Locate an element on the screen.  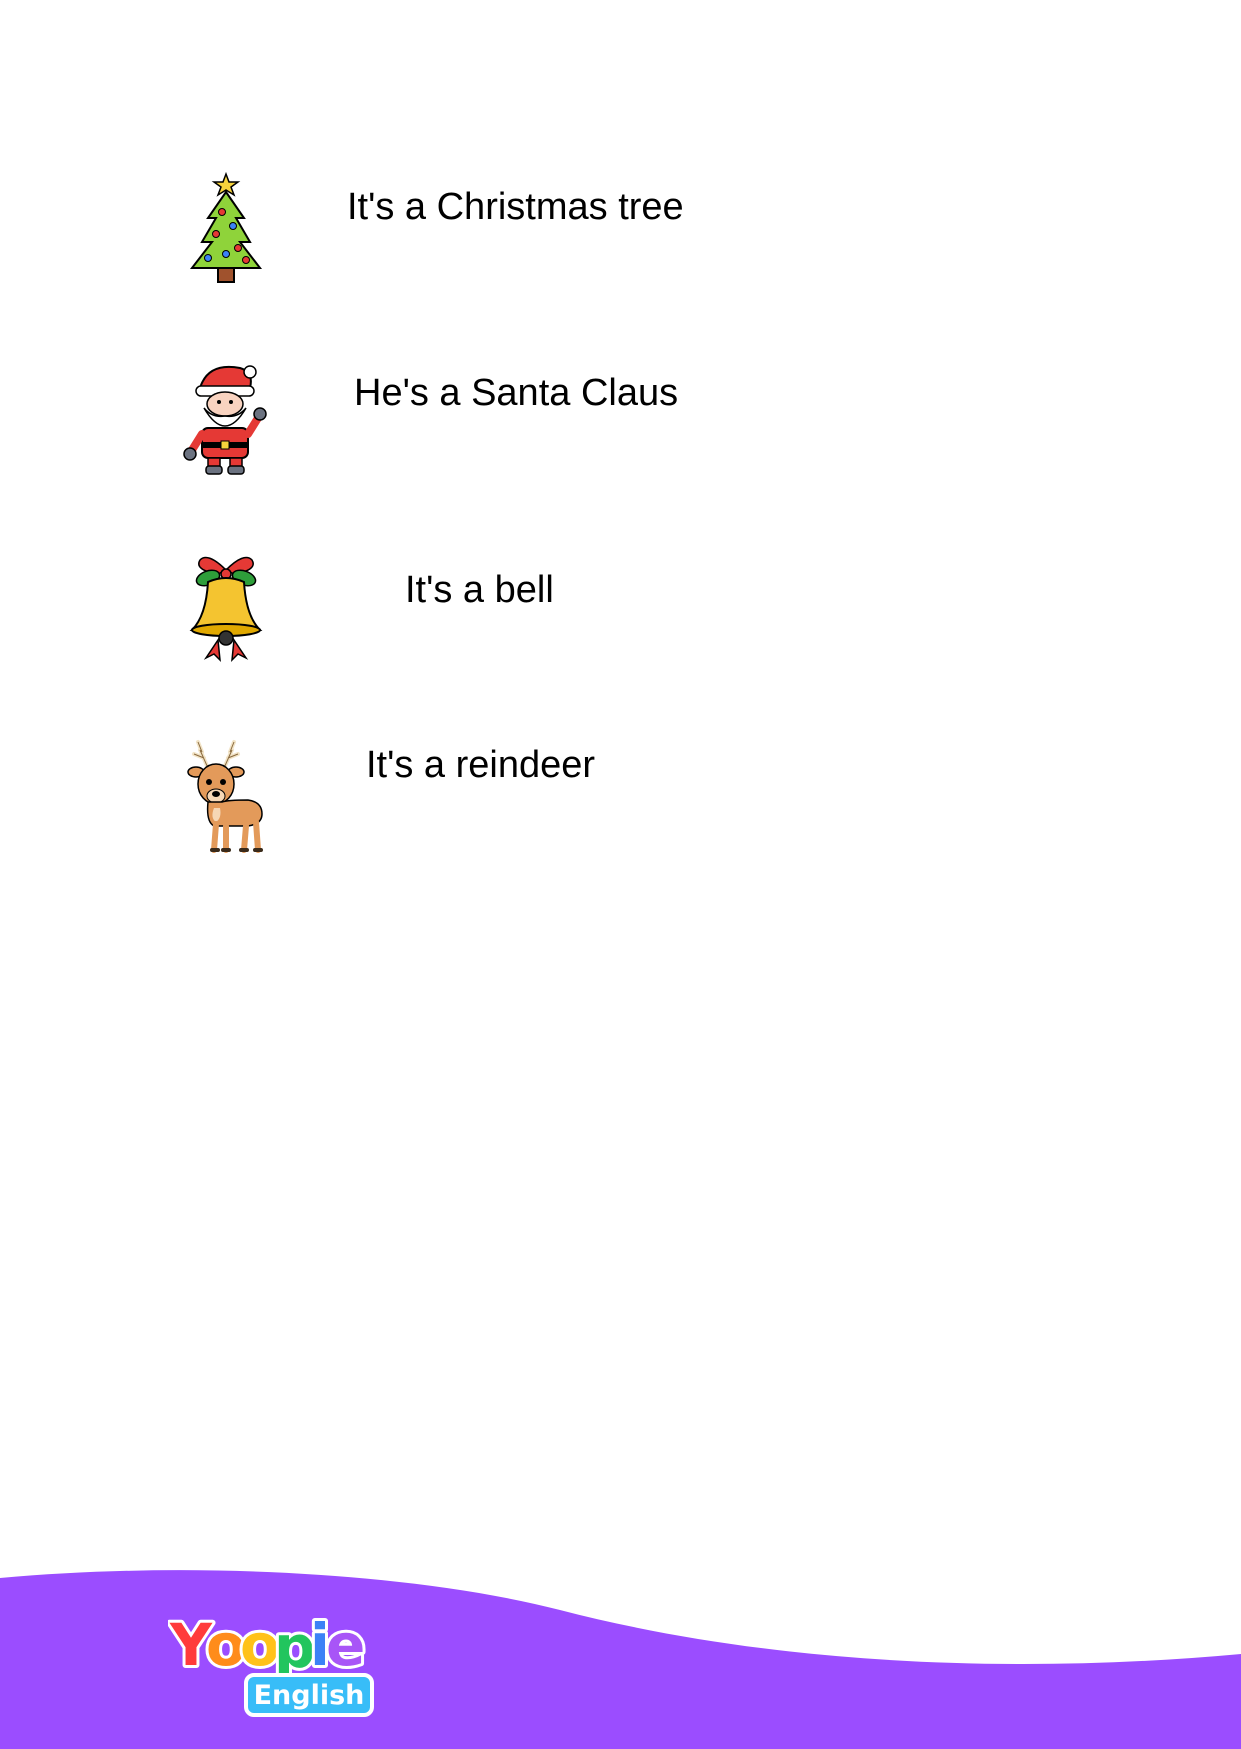
yoopie-english-logo: Y o o p i e English is located at coordinates (273, 1662).